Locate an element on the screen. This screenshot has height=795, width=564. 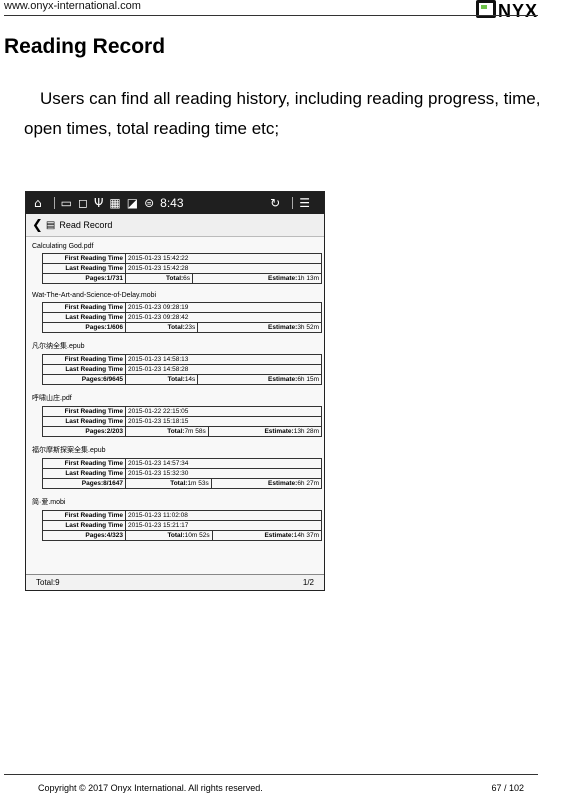
menu-icon: ☰ is located at coordinates (304, 203).